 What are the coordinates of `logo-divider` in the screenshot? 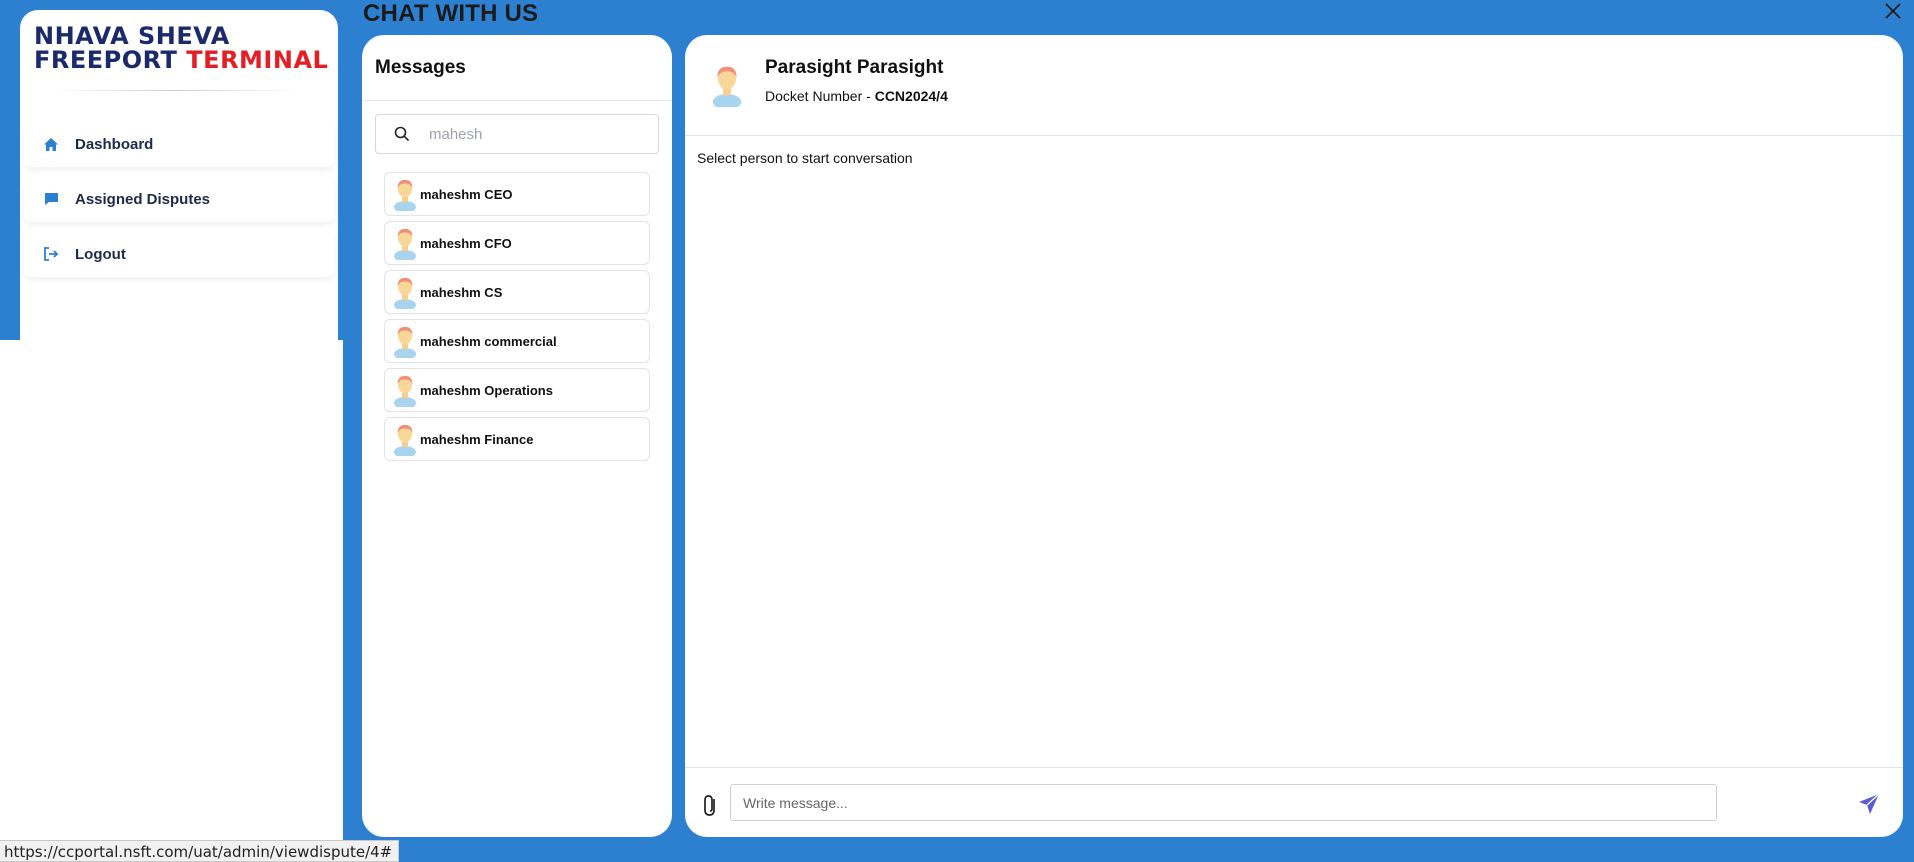 It's located at (175, 90).